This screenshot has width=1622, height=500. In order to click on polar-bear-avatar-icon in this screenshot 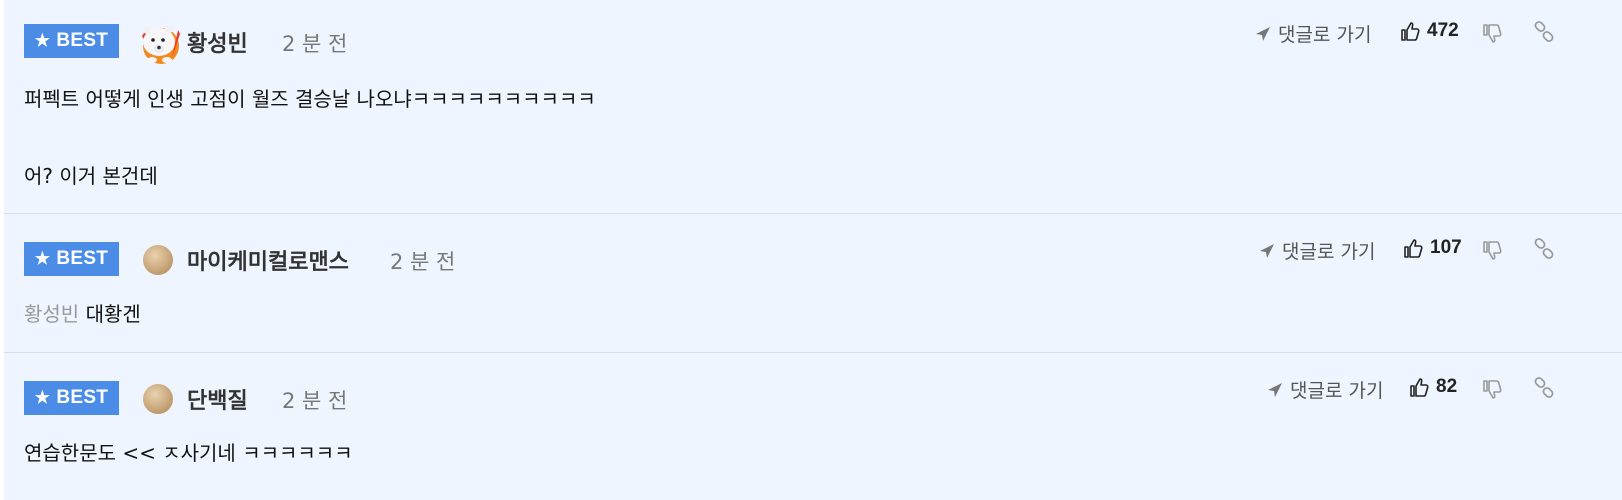, I will do `click(160, 42)`.